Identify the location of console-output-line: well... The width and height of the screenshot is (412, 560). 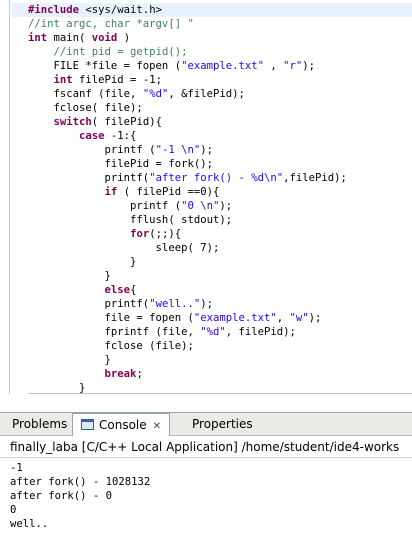
(29, 524).